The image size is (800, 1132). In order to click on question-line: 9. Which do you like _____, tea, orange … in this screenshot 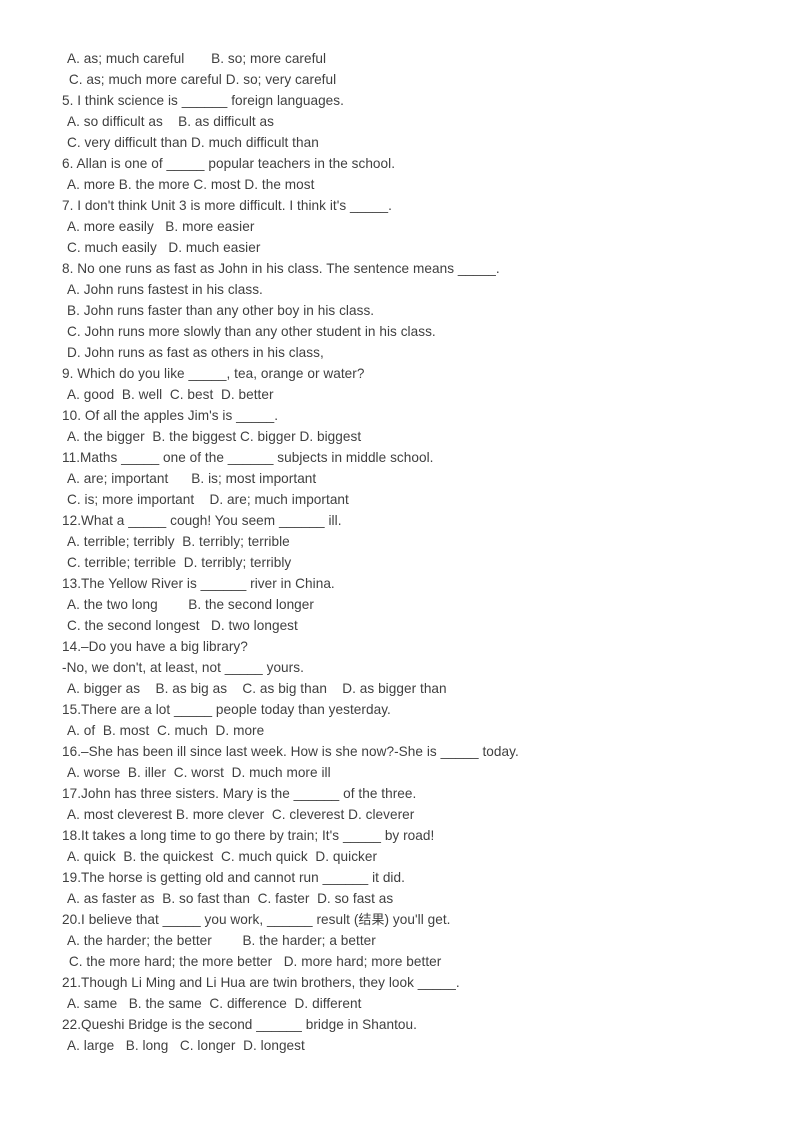, I will do `click(213, 373)`.